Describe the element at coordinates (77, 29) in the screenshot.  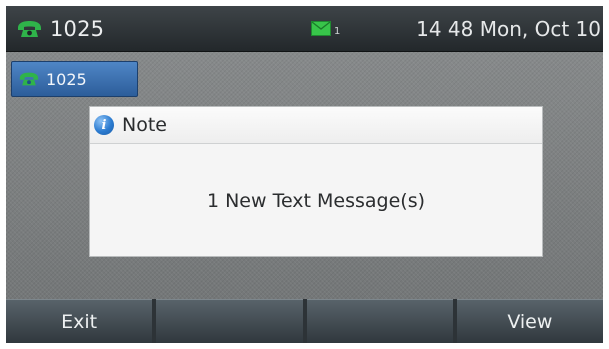
I see `status-account-label: 1025` at that location.